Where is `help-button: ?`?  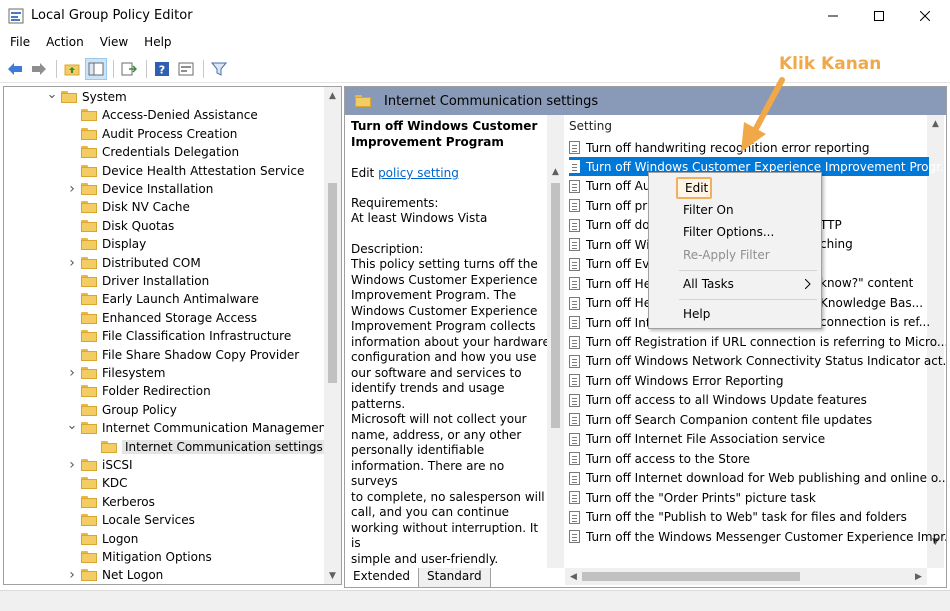 help-button: ? is located at coordinates (162, 69).